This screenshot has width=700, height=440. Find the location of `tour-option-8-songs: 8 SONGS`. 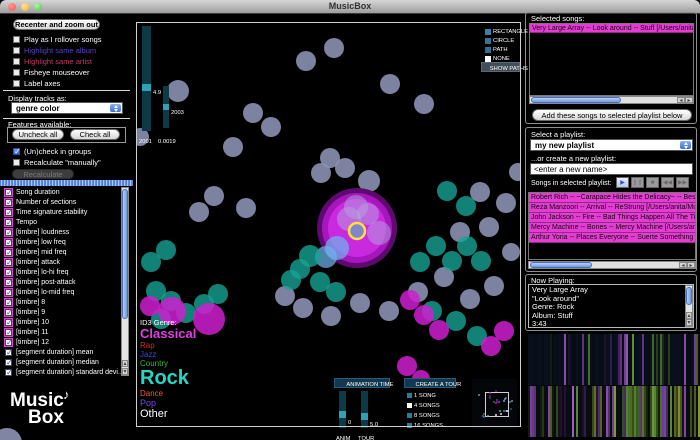

tour-option-8-songs: 8 SONGS is located at coordinates (432, 415).